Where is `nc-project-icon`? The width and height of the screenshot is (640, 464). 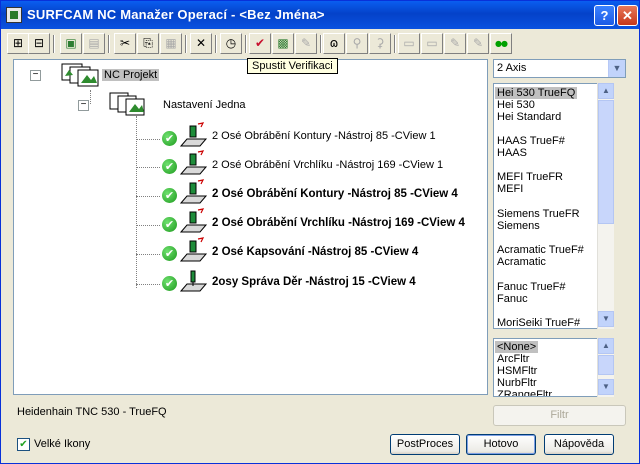 nc-project-icon is located at coordinates (80, 75).